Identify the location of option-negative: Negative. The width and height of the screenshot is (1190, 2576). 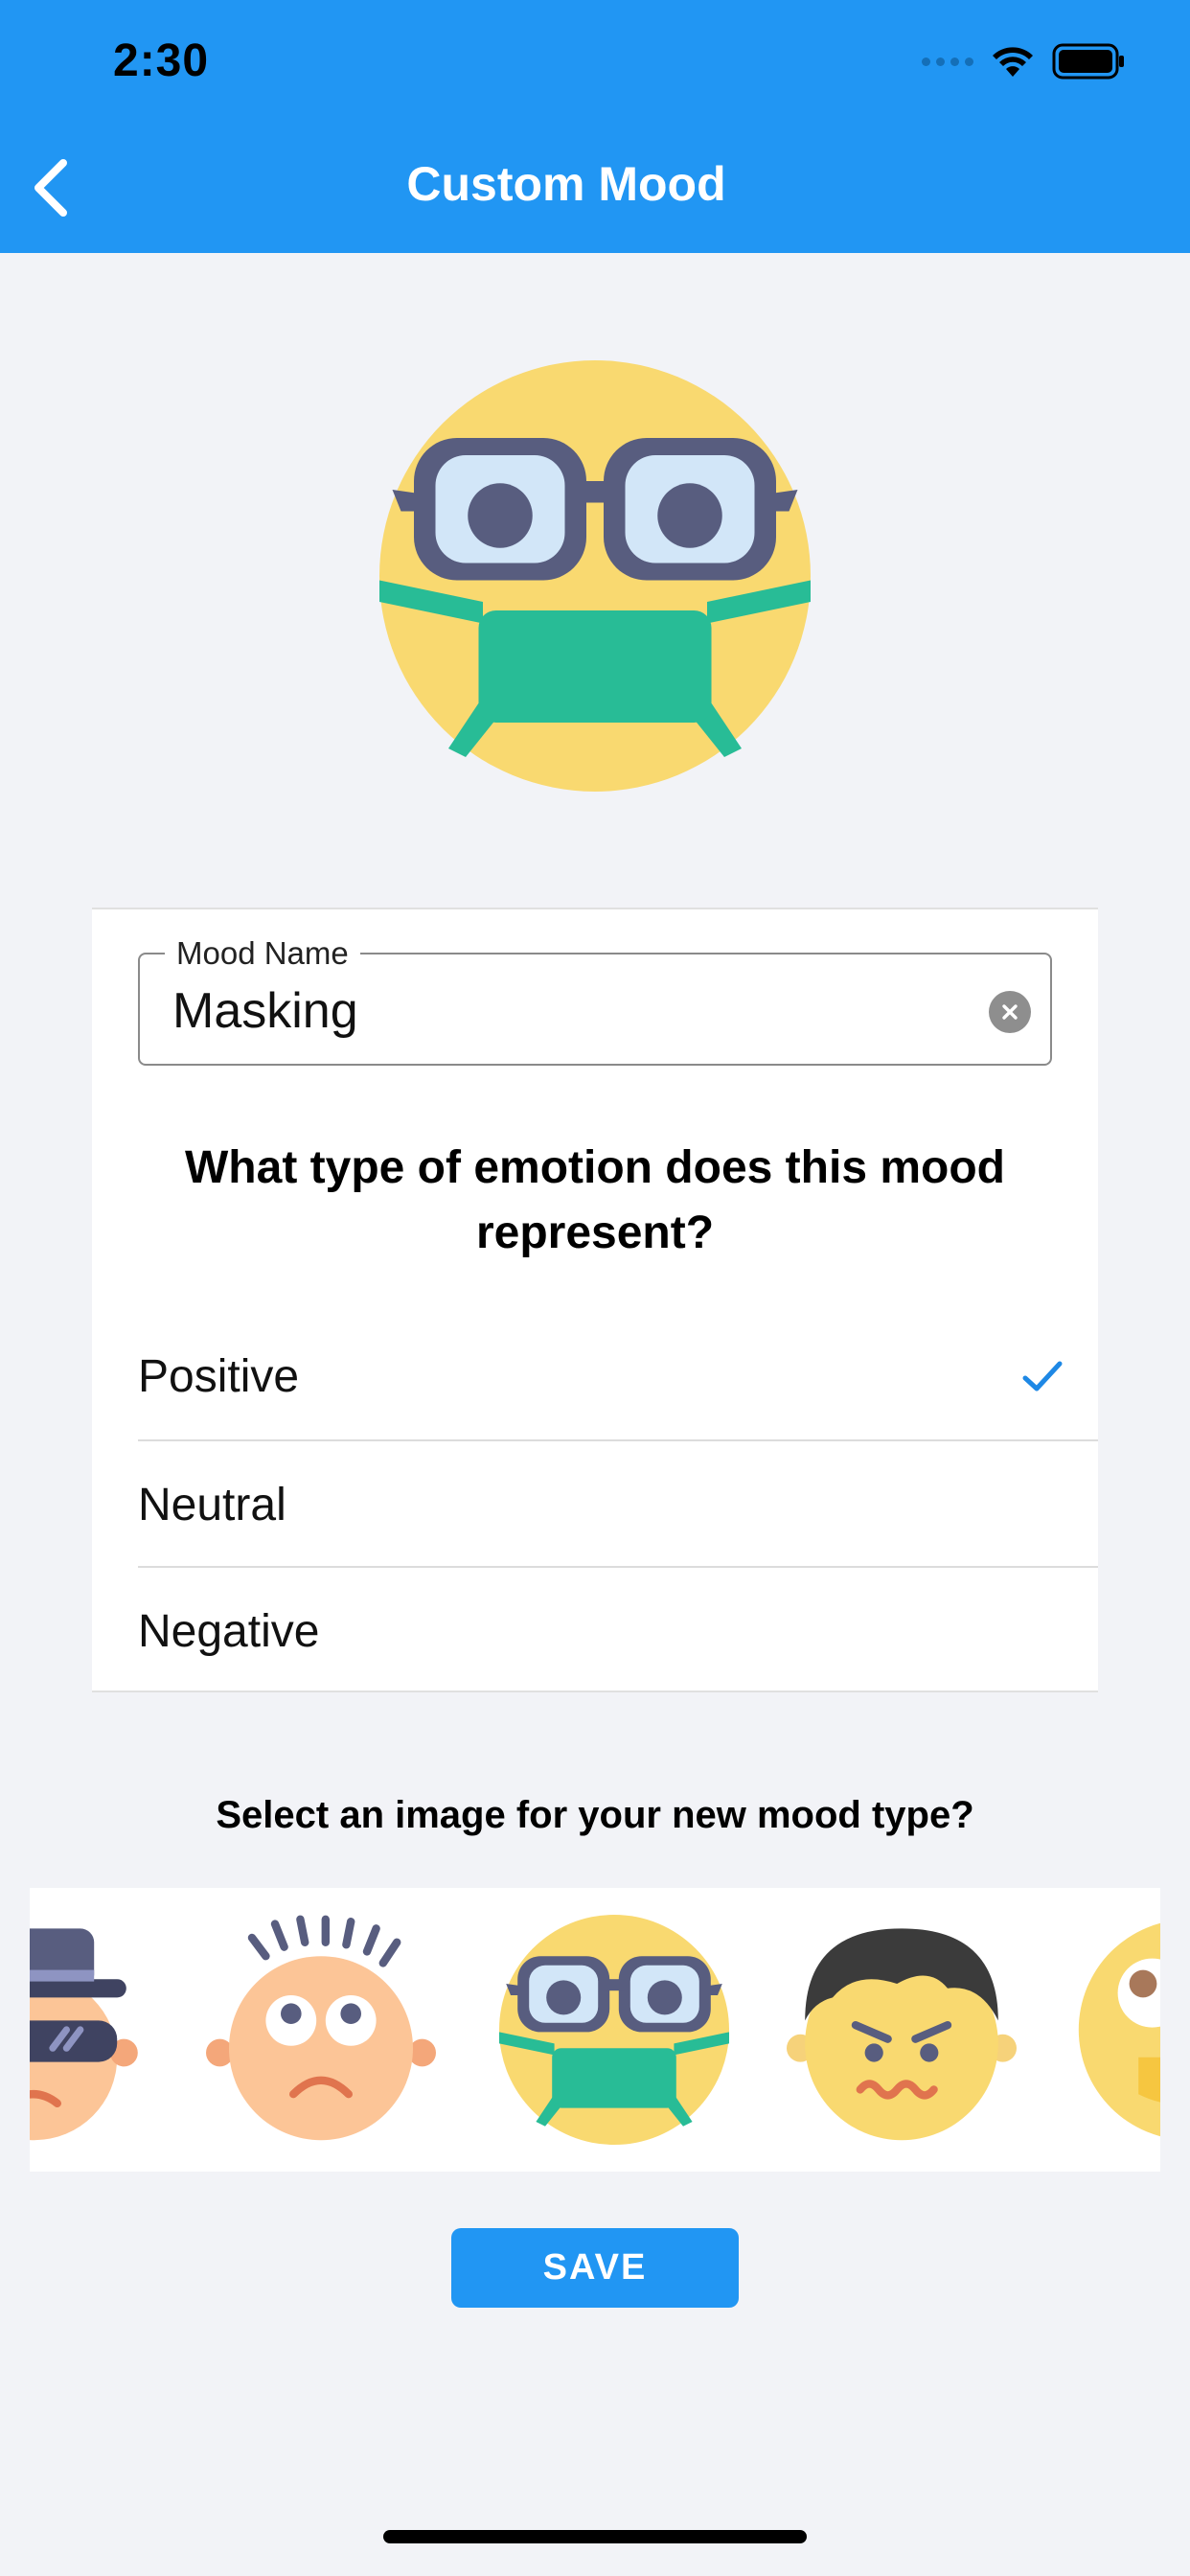
(618, 1631).